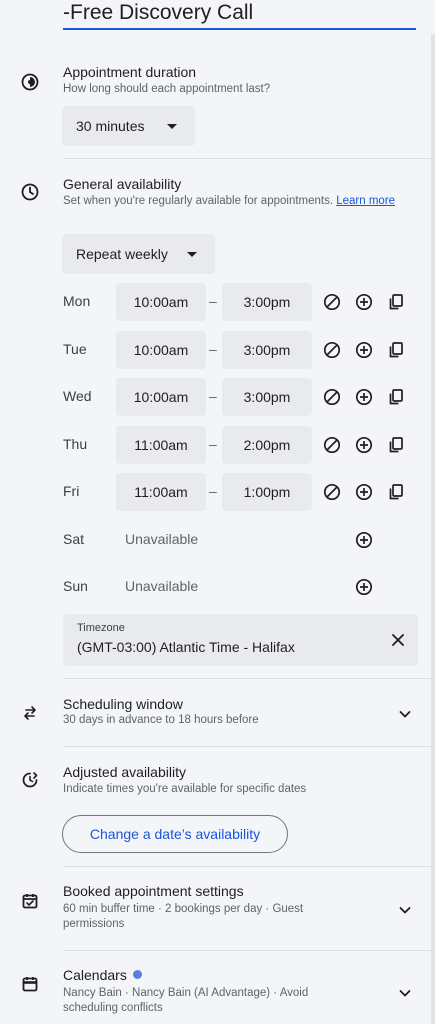  I want to click on scheduling-title: Scheduling window, so click(123, 704).